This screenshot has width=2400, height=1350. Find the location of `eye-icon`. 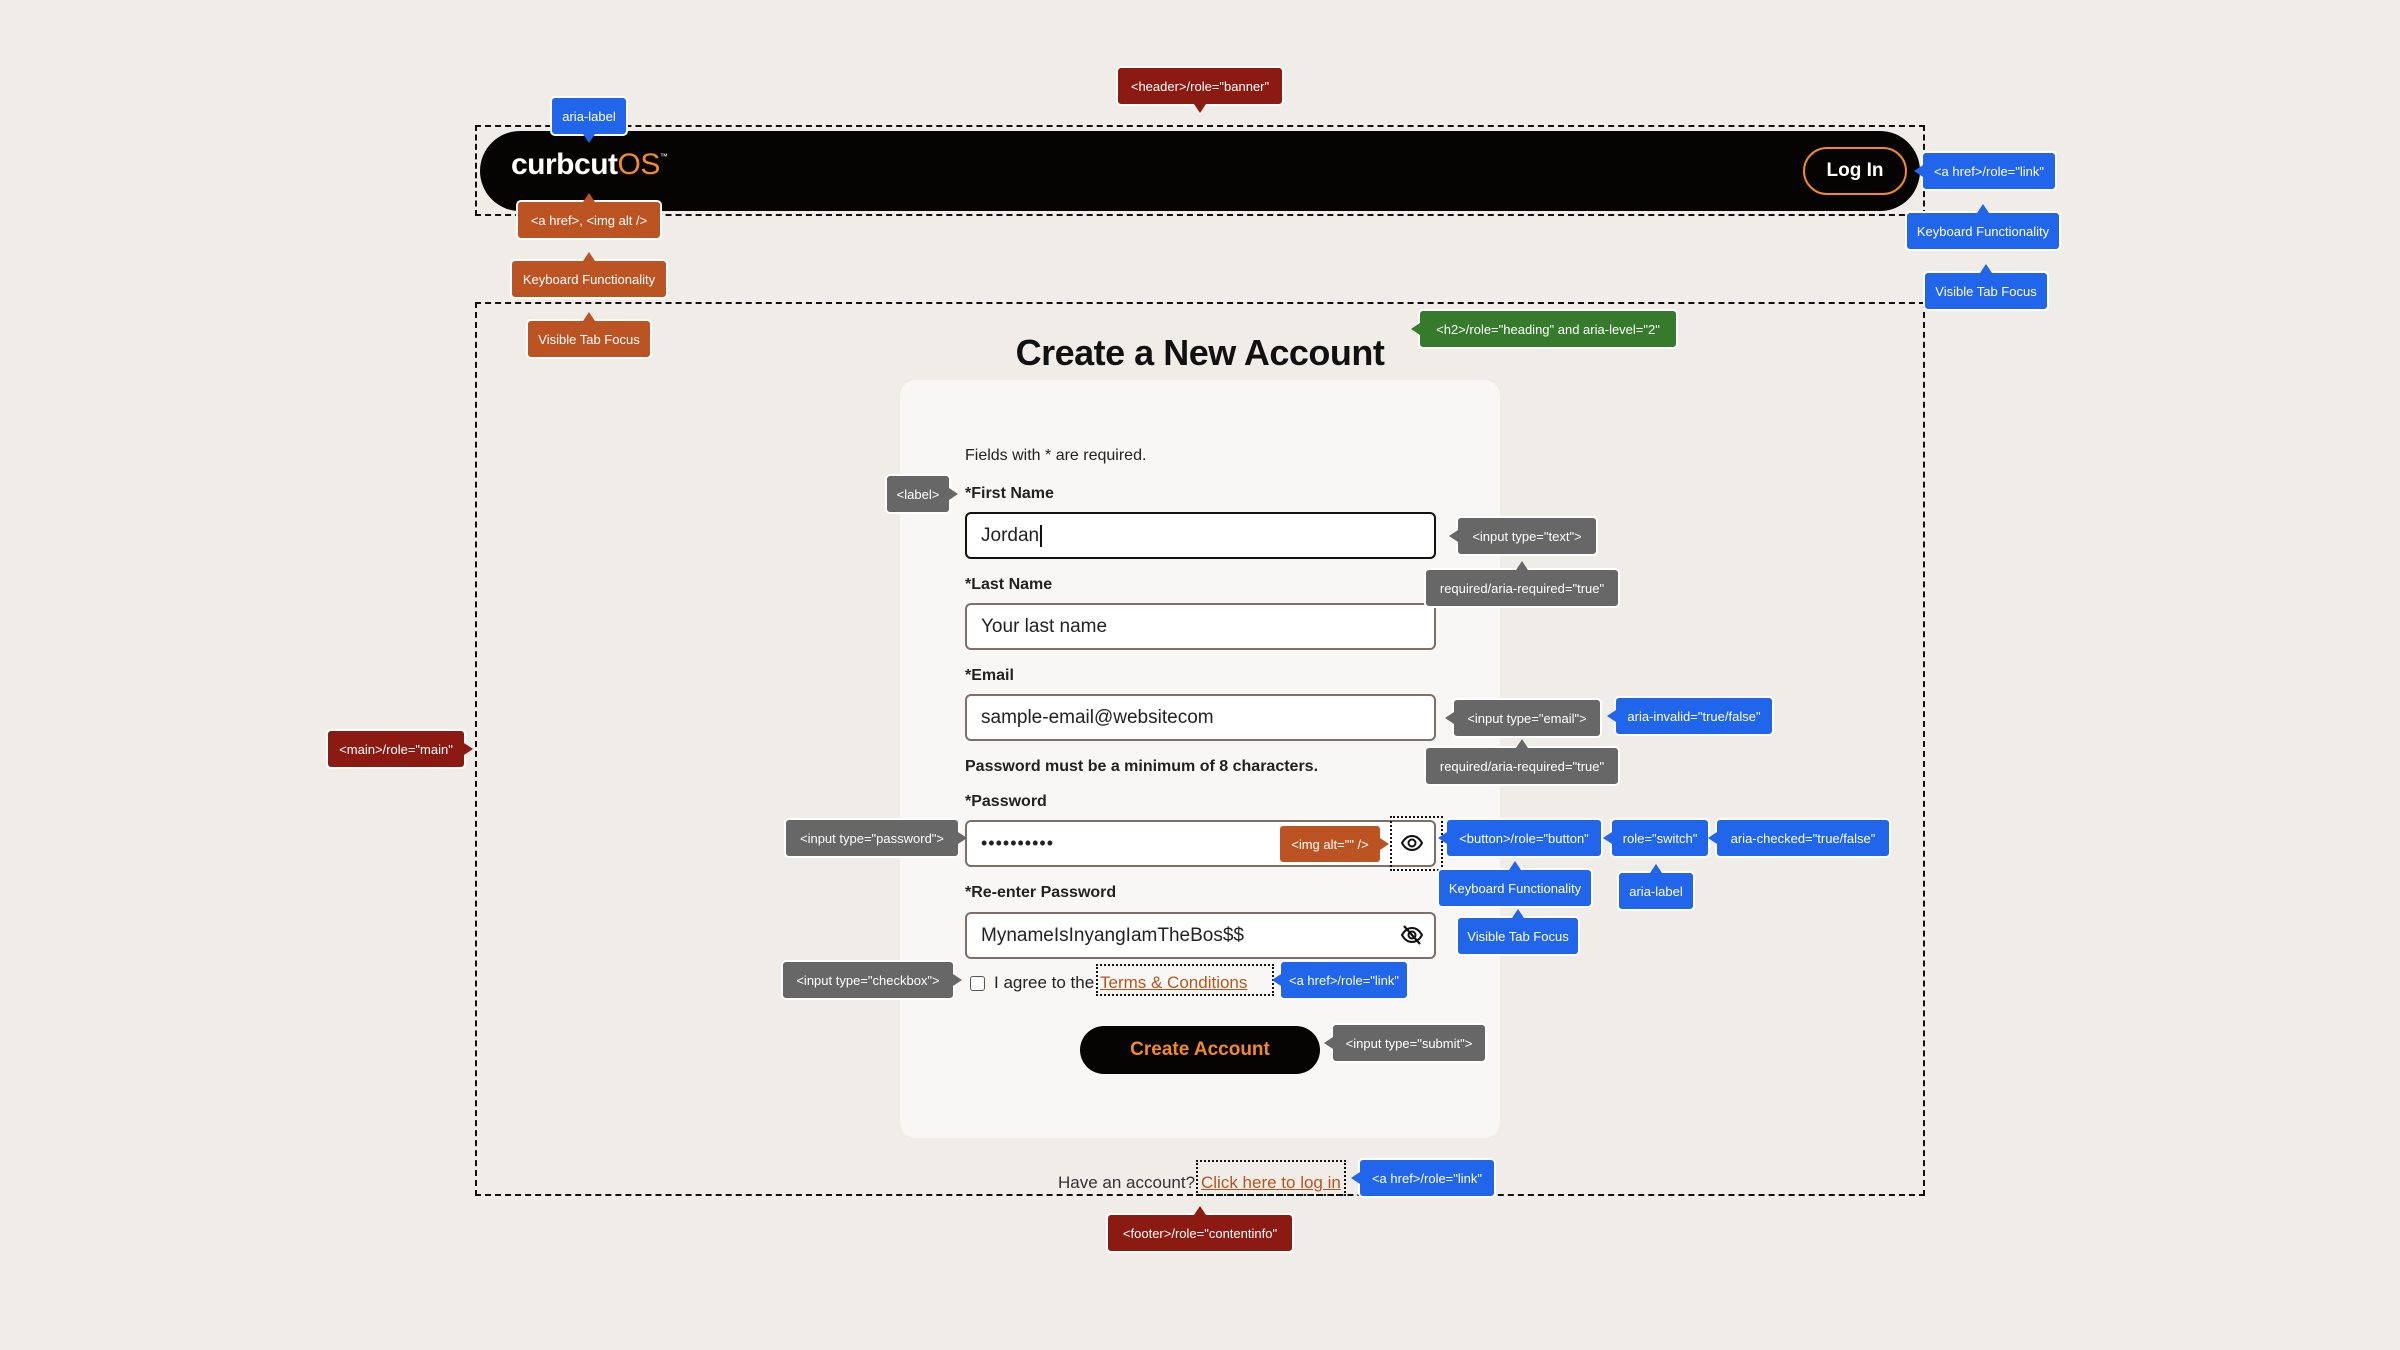

eye-icon is located at coordinates (1412, 843).